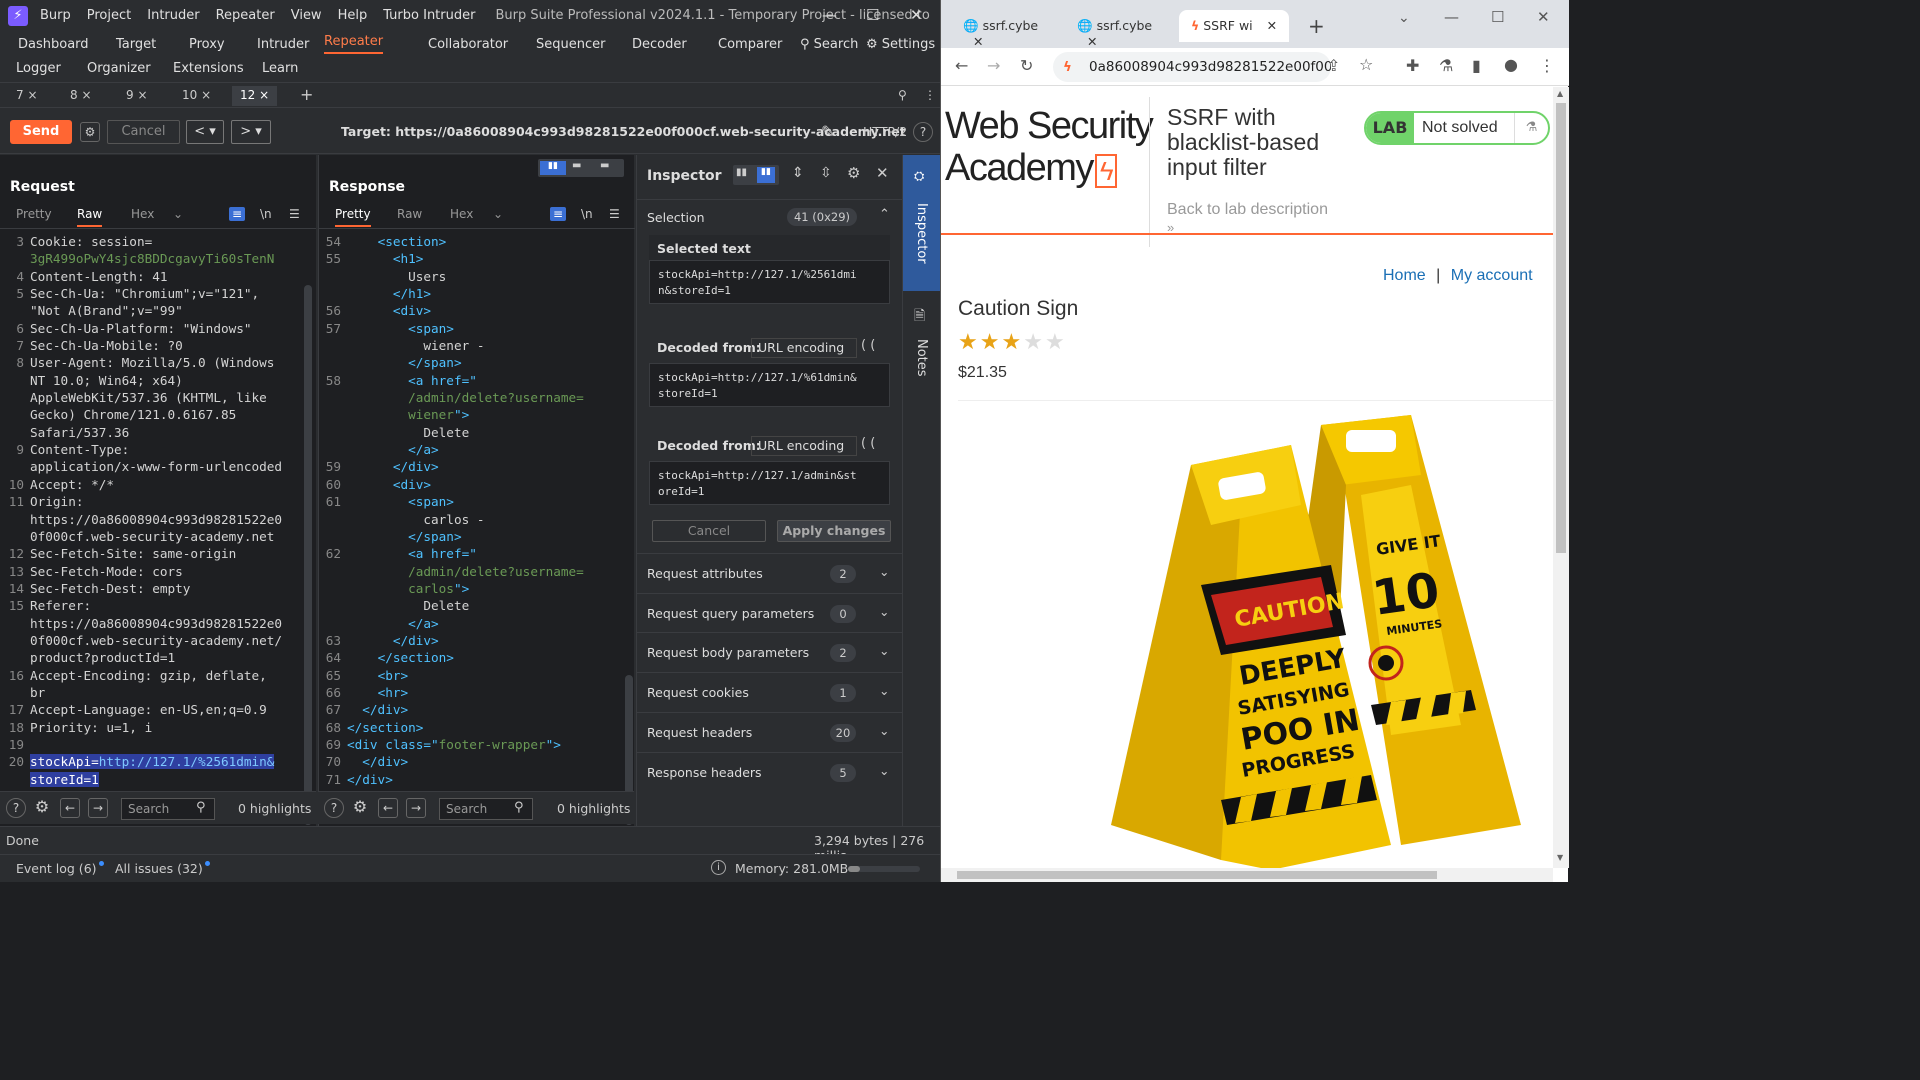  What do you see at coordinates (41, 132) in the screenshot?
I see `send-button: Send` at bounding box center [41, 132].